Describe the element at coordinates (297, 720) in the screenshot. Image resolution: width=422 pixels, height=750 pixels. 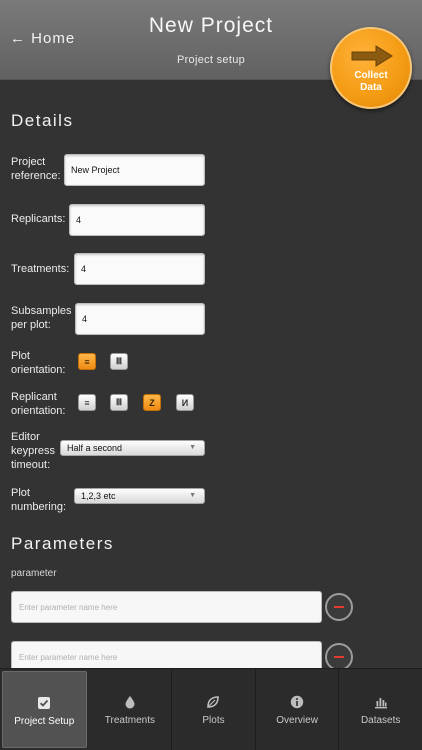
I see `tab-label: Overview` at that location.